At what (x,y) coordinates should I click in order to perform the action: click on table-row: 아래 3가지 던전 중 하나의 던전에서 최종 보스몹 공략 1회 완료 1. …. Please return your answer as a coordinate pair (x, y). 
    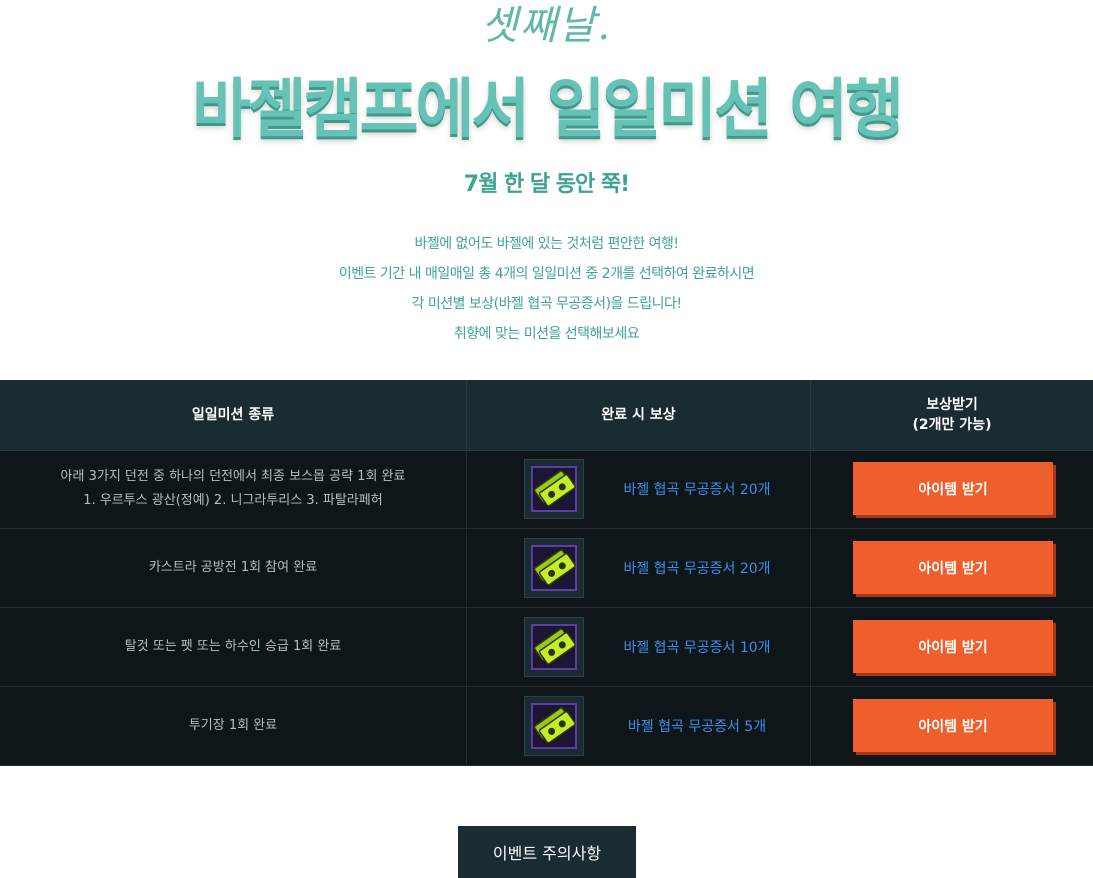
    Looking at the image, I should click on (546, 489).